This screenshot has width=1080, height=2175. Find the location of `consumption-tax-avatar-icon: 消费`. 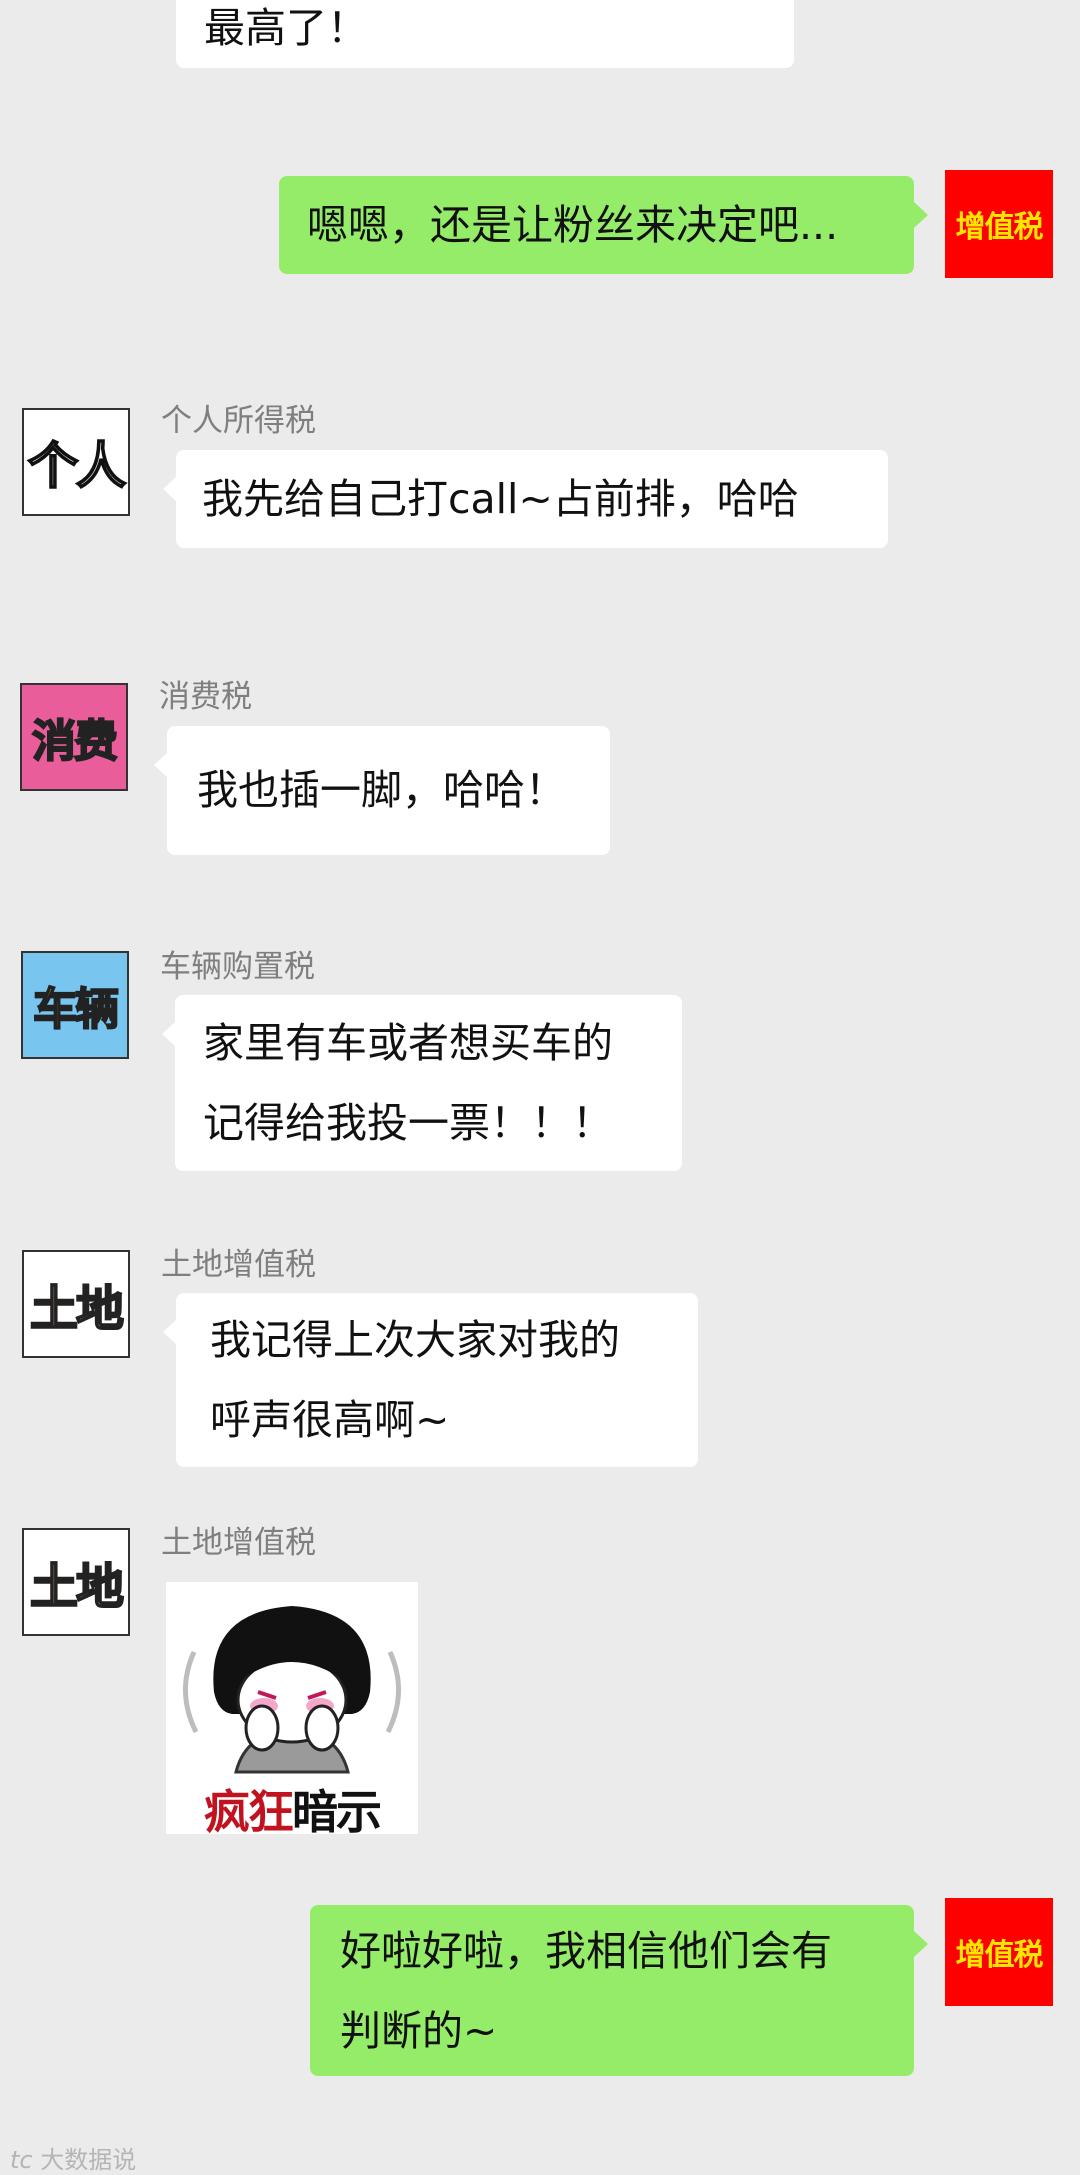

consumption-tax-avatar-icon: 消费 is located at coordinates (74, 737).